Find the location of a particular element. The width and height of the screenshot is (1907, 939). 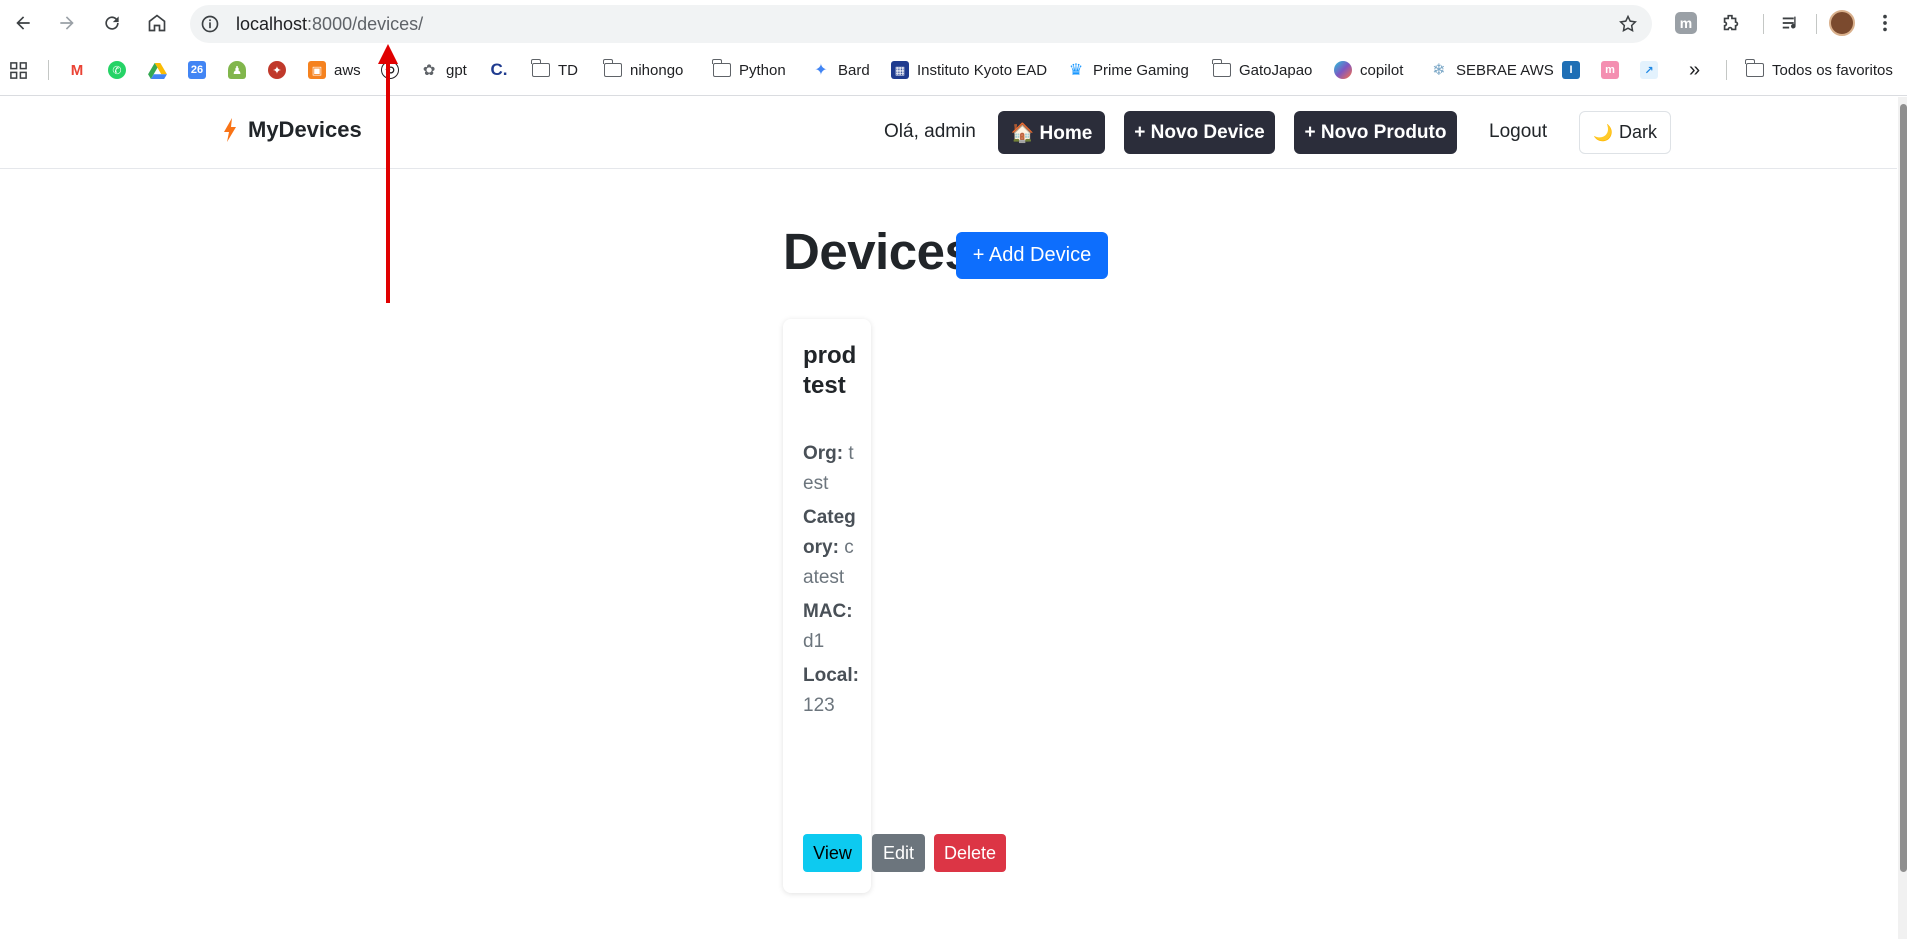

extensions-icon is located at coordinates (1731, 23).